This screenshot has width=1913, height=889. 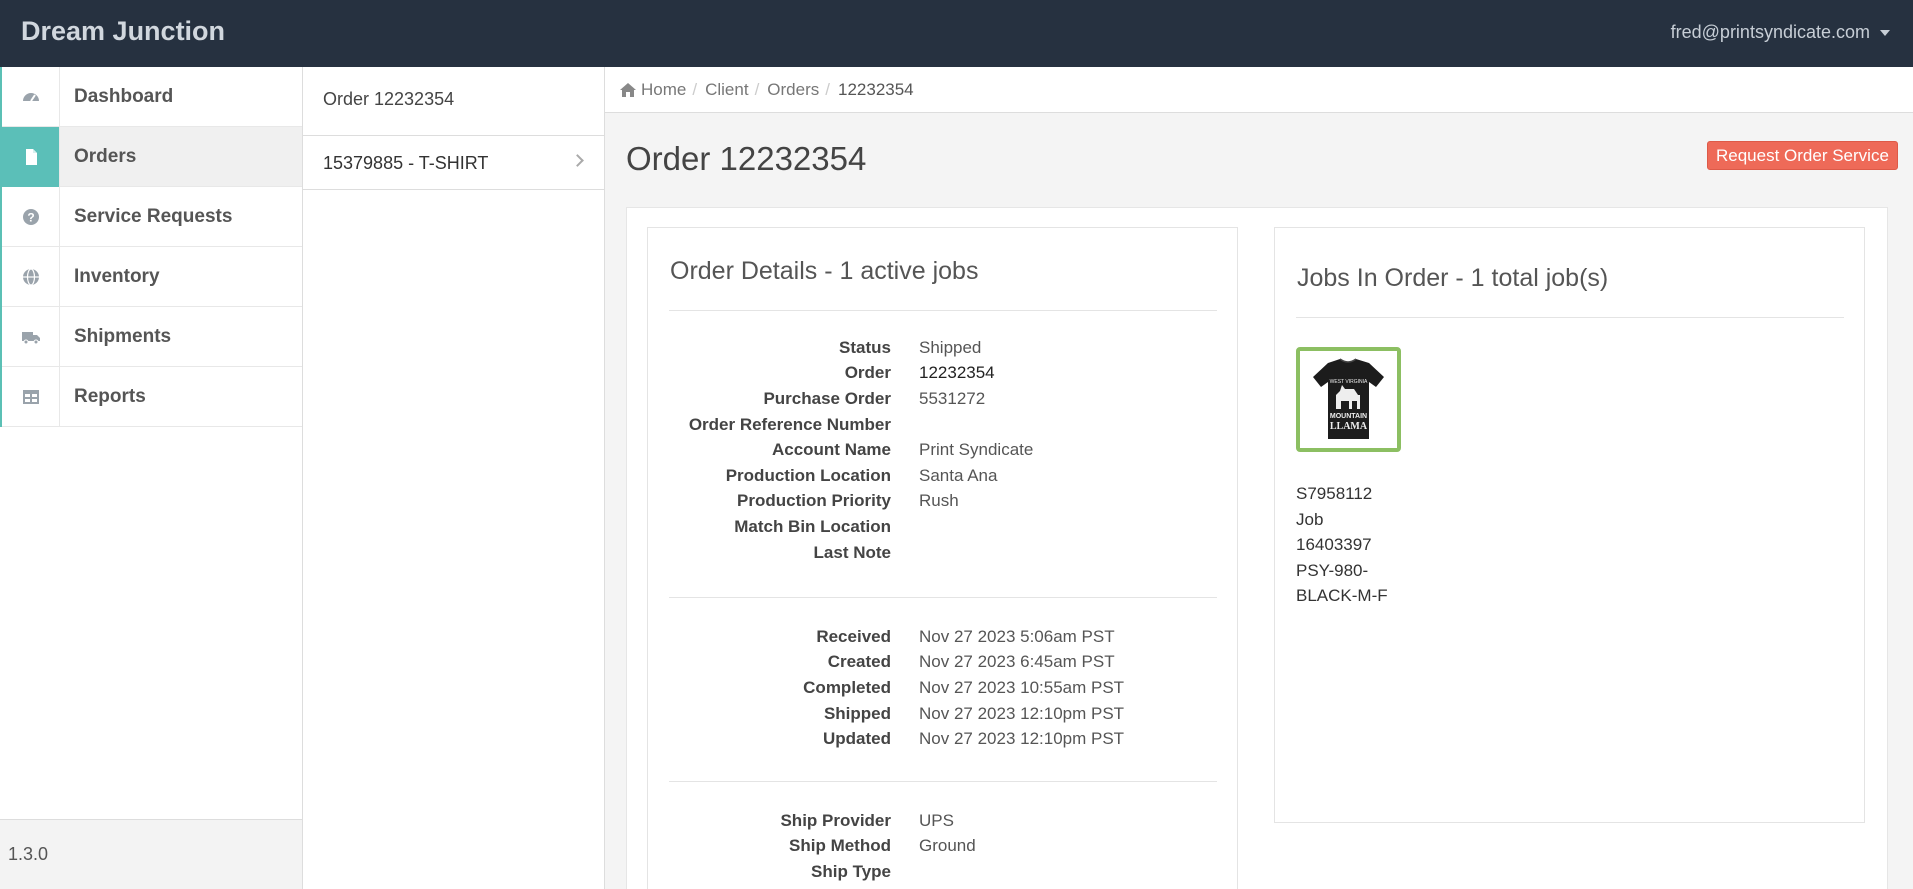 I want to click on ship-value: Ground, so click(x=947, y=846).